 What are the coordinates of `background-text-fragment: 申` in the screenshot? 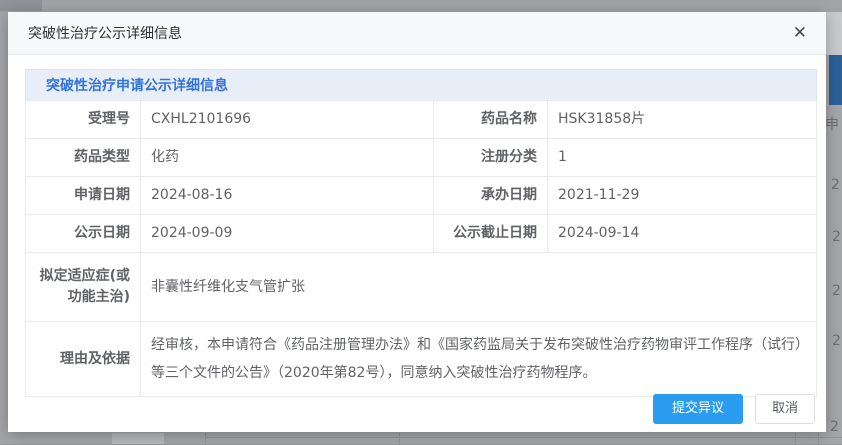 It's located at (832, 125).